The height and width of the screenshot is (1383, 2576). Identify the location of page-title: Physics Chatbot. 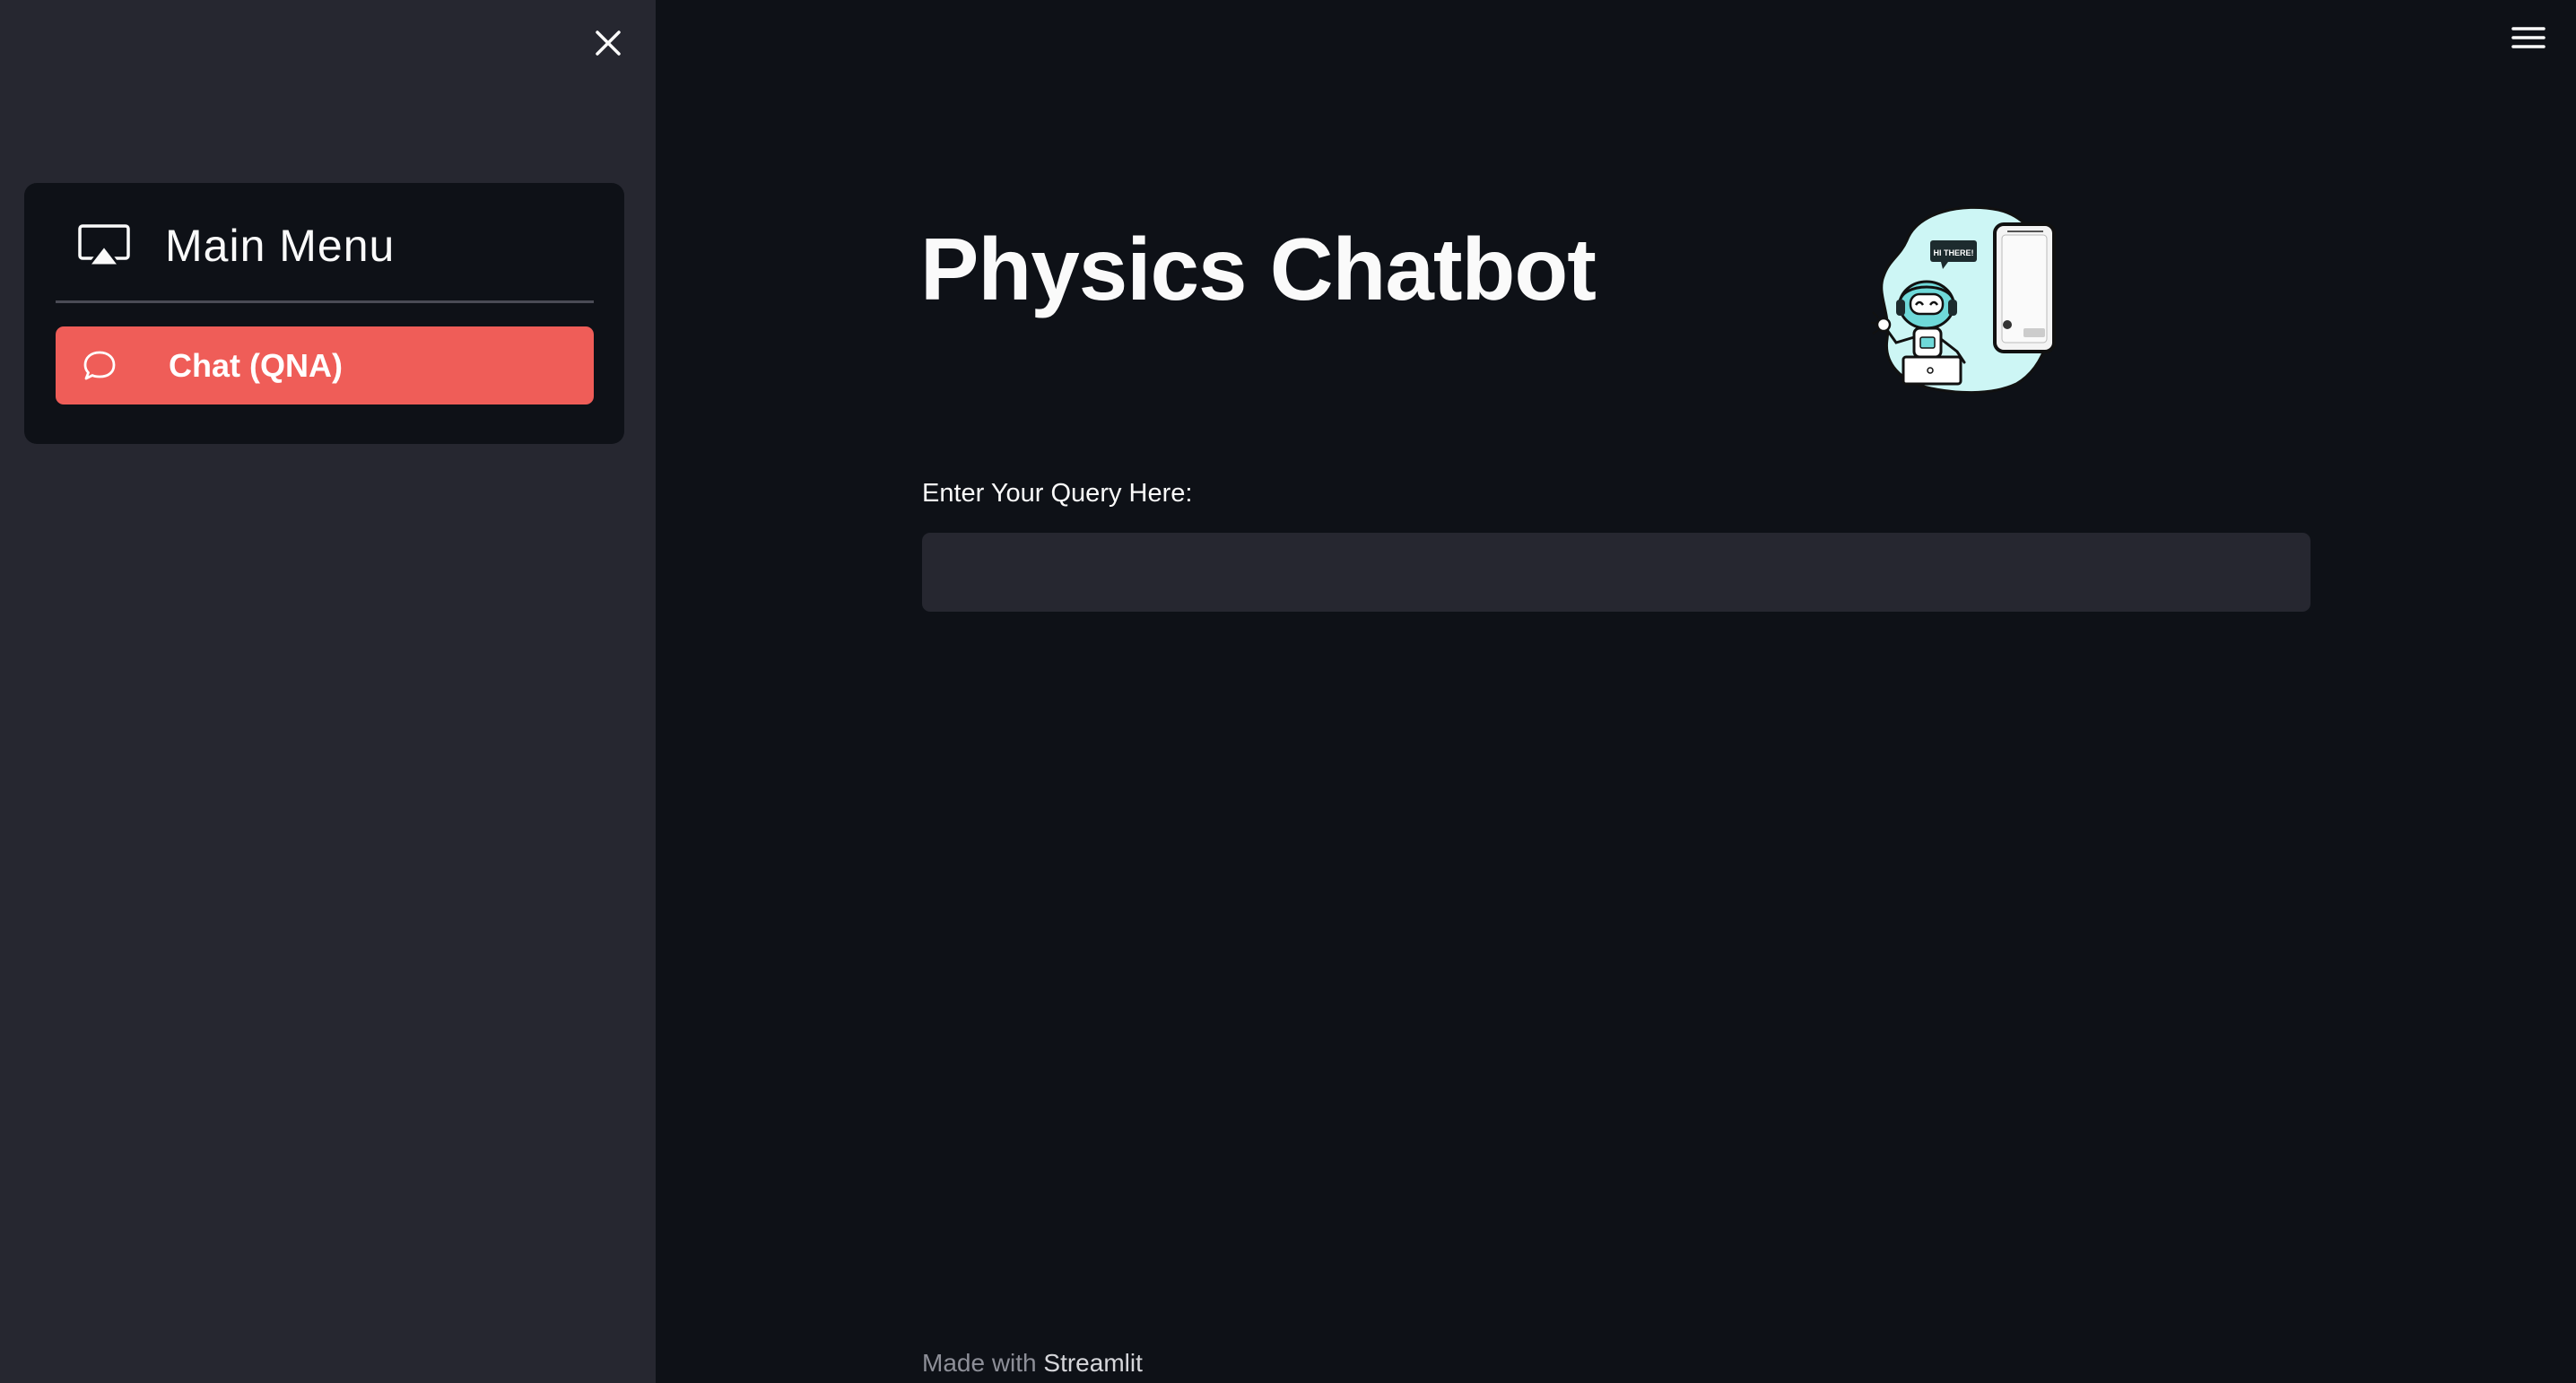
(1258, 269).